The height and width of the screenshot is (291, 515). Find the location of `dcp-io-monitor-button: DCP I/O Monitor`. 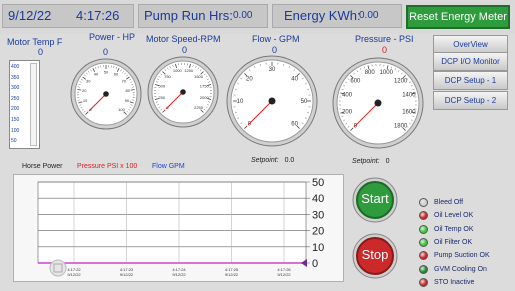

dcp-io-monitor-button: DCP I/O Monitor is located at coordinates (470, 61).